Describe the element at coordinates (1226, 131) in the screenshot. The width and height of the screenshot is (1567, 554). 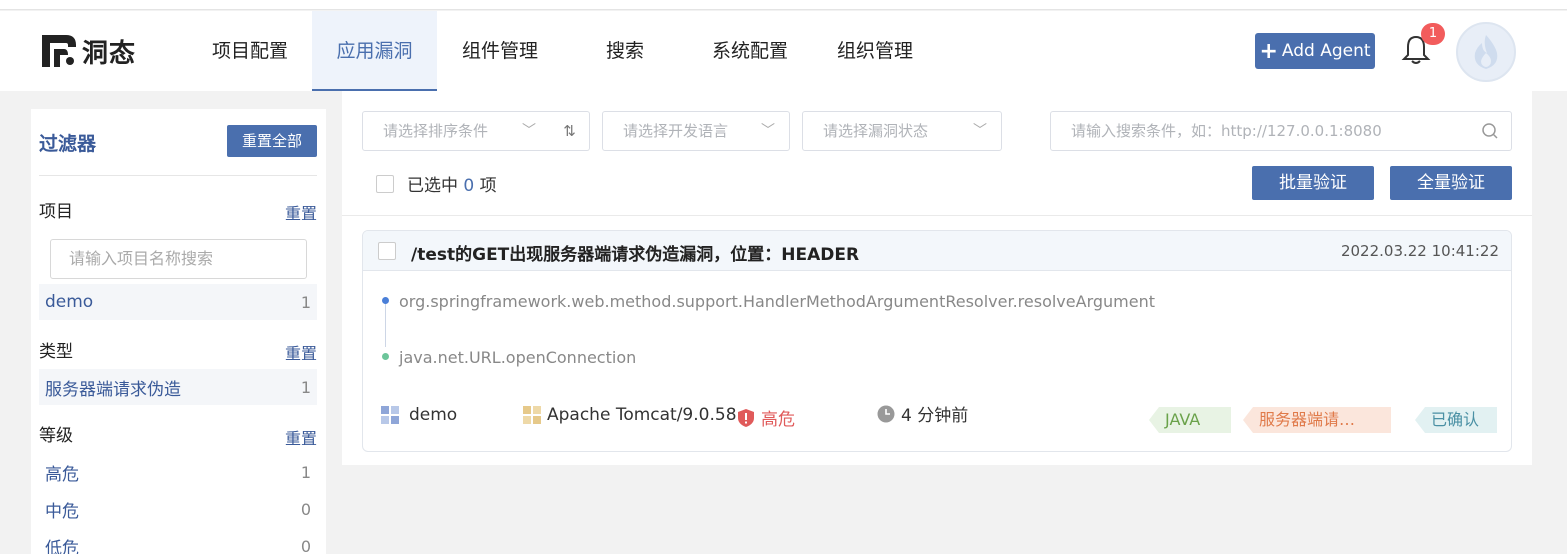
I see `search-input-placeholder: 请输入搜索条件，如：http://127.0.0.1:8080` at that location.